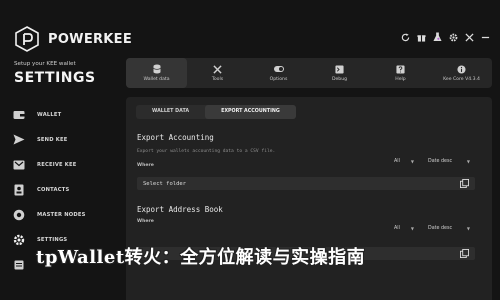 This screenshot has height=300, width=500. I want to click on help-icon, so click(401, 69).